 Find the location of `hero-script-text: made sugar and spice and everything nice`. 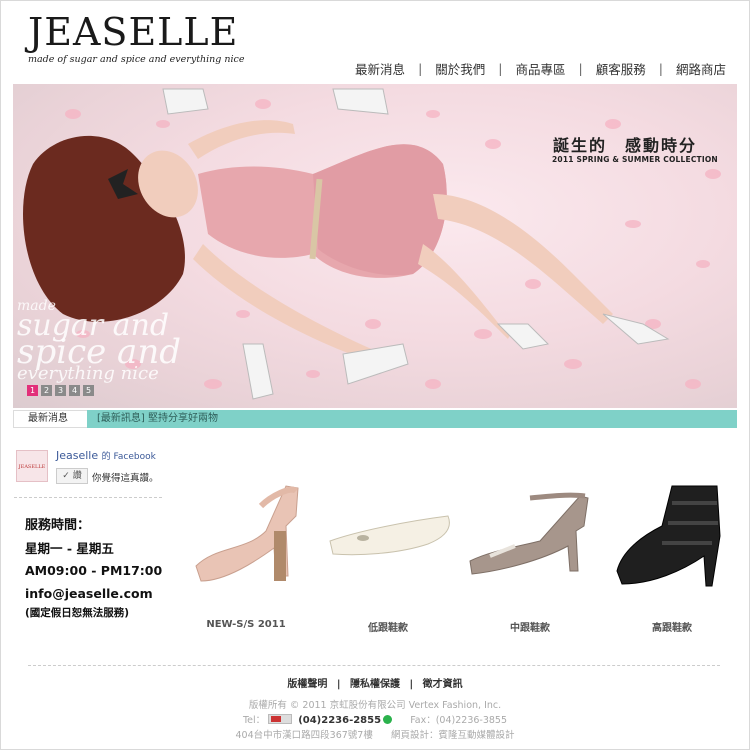

hero-script-text: made sugar and spice and everything nice is located at coordinates (99, 341).